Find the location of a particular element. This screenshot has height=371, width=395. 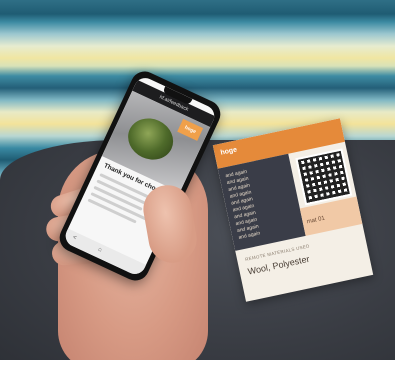

home-icon: ⌂ is located at coordinates (100, 249).